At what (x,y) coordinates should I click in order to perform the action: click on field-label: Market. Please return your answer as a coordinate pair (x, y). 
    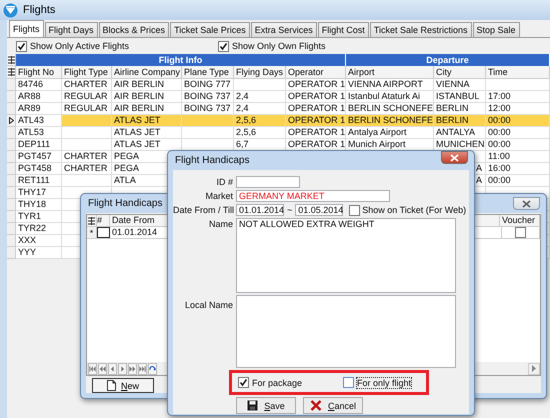
    Looking at the image, I should click on (218, 196).